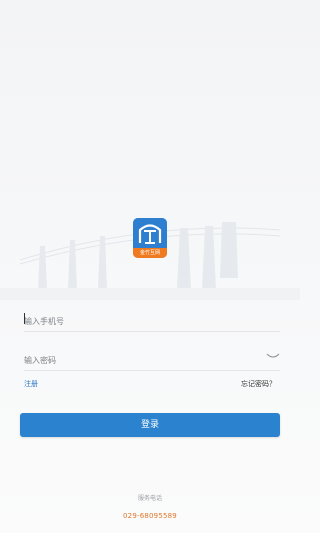 Image resolution: width=320 pixels, height=533 pixels. Describe the element at coordinates (24, 318) in the screenshot. I see `text-cursor` at that location.